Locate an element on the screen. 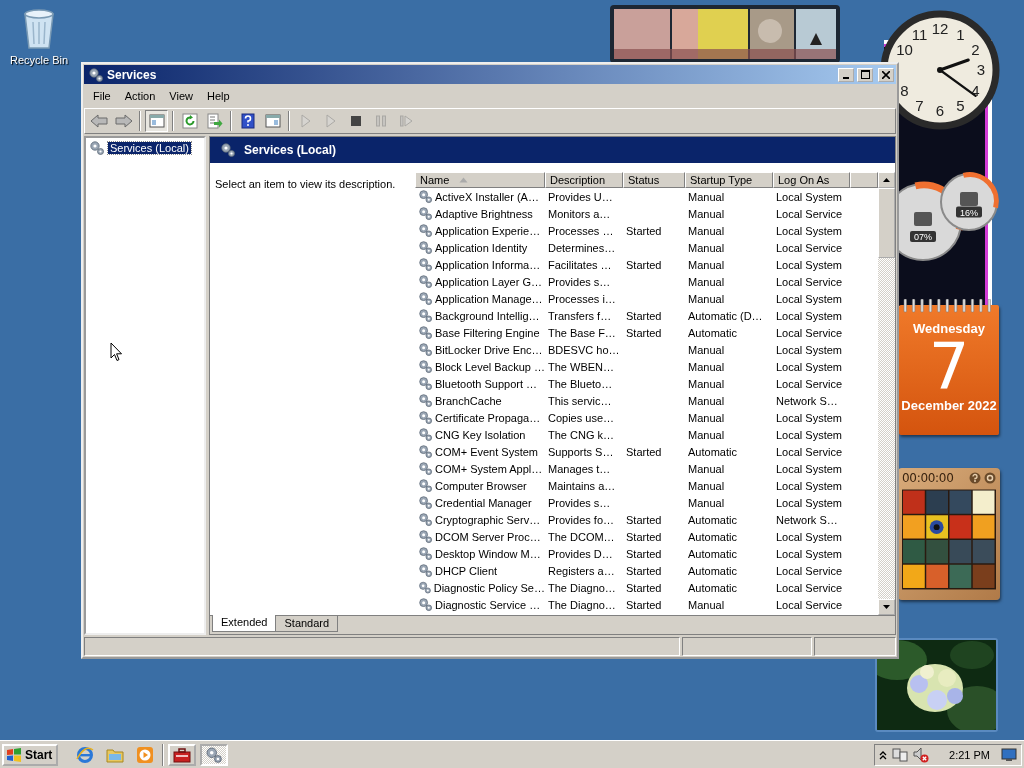  calendar-weekday: Wednesday is located at coordinates (949, 328).